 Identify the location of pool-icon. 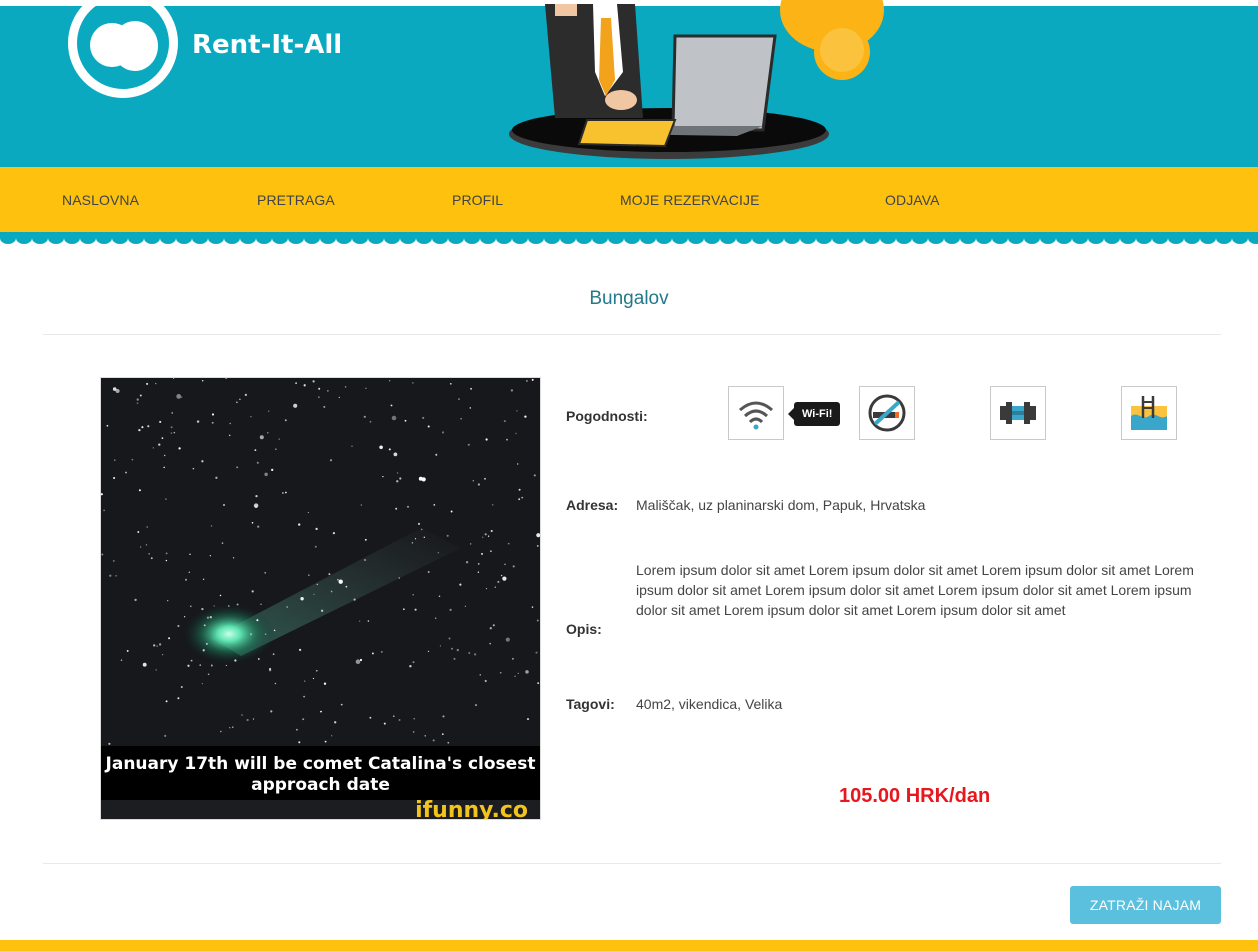
(1149, 413).